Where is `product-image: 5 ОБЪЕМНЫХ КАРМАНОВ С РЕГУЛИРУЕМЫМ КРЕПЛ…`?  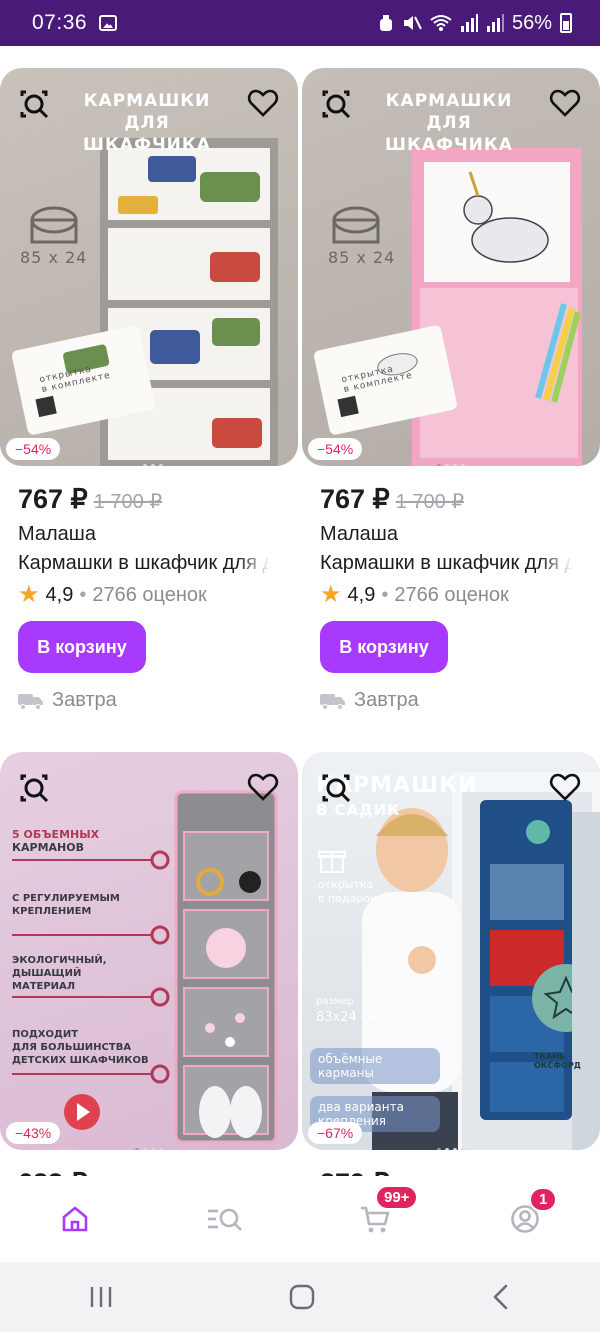 product-image: 5 ОБЪЕМНЫХ КАРМАНОВ С РЕГУЛИРУЕМЫМ КРЕПЛ… is located at coordinates (149, 951).